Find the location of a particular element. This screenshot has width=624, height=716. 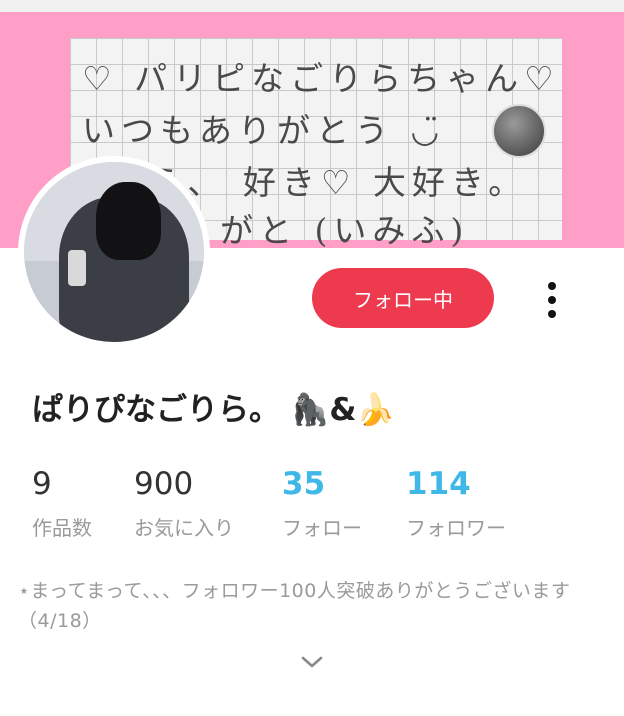

note-line-4: がと (いみふ) is located at coordinates (345, 229).